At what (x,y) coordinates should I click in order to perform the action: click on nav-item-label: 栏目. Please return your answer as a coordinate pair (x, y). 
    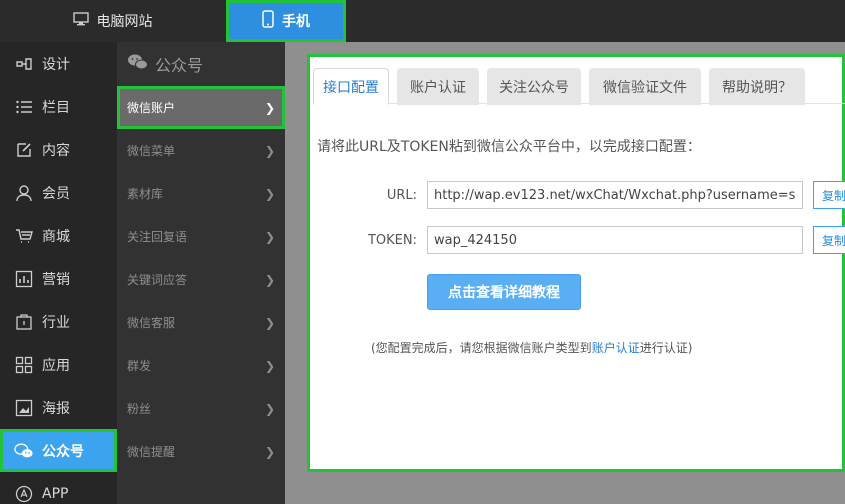
    Looking at the image, I should click on (56, 107).